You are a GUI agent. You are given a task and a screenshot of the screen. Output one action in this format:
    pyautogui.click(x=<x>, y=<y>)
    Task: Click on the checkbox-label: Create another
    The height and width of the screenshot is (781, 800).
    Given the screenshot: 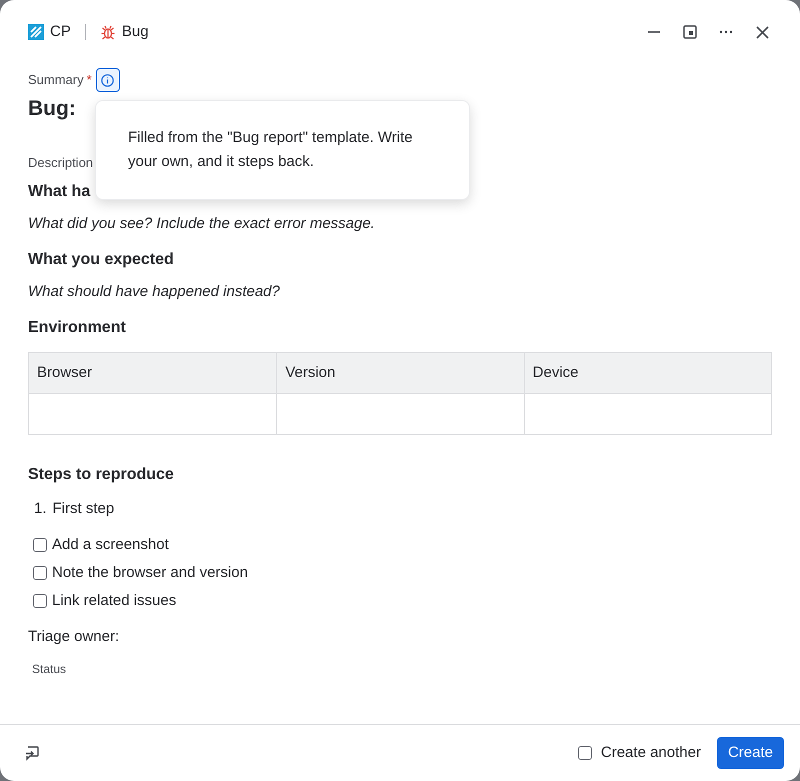 What is the action you would take?
    pyautogui.click(x=650, y=752)
    